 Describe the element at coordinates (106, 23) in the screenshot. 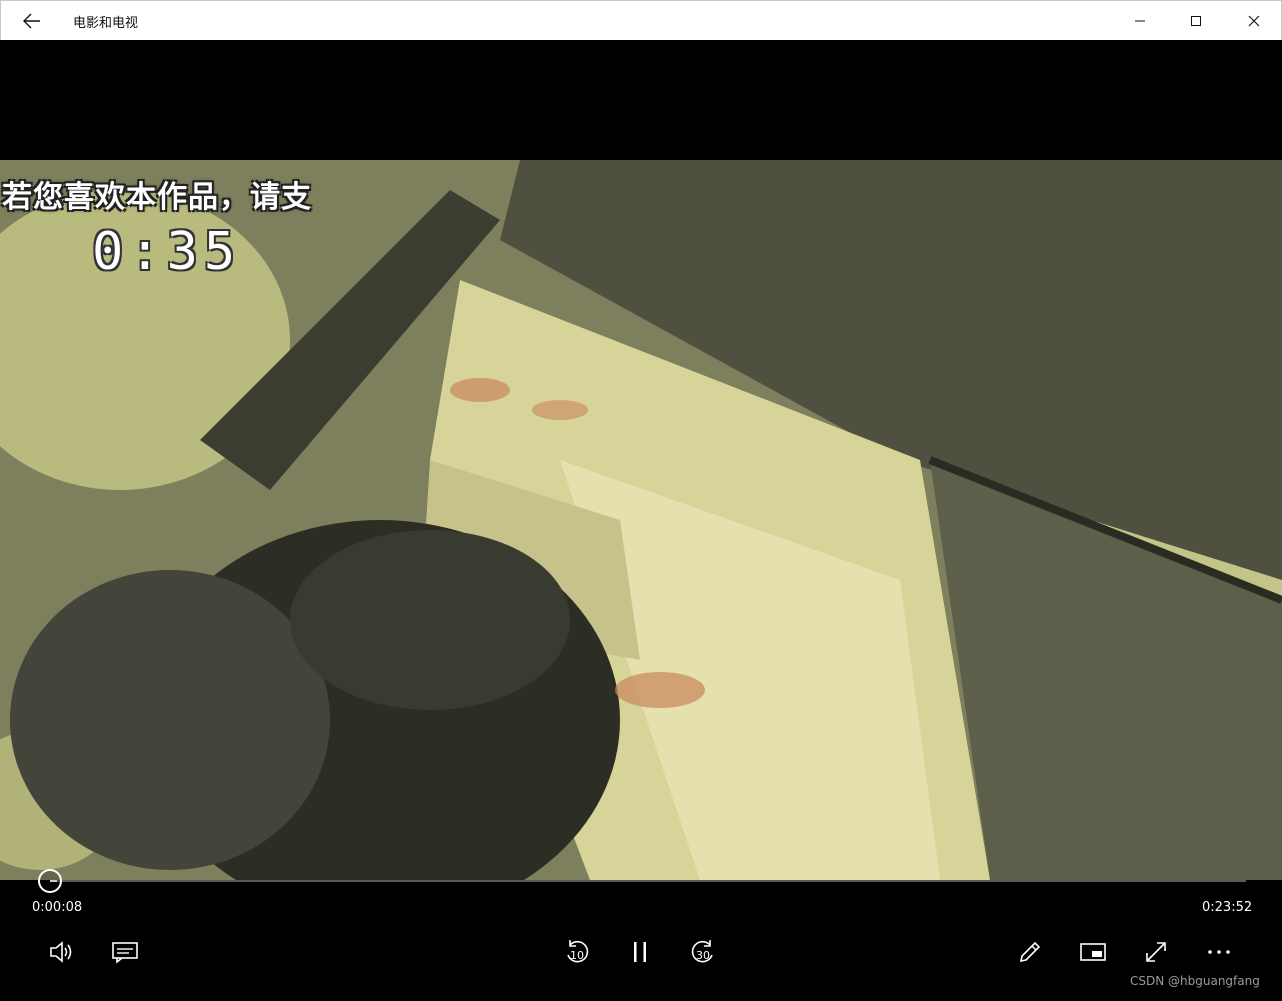

I see `app-title: 电影和电视` at that location.